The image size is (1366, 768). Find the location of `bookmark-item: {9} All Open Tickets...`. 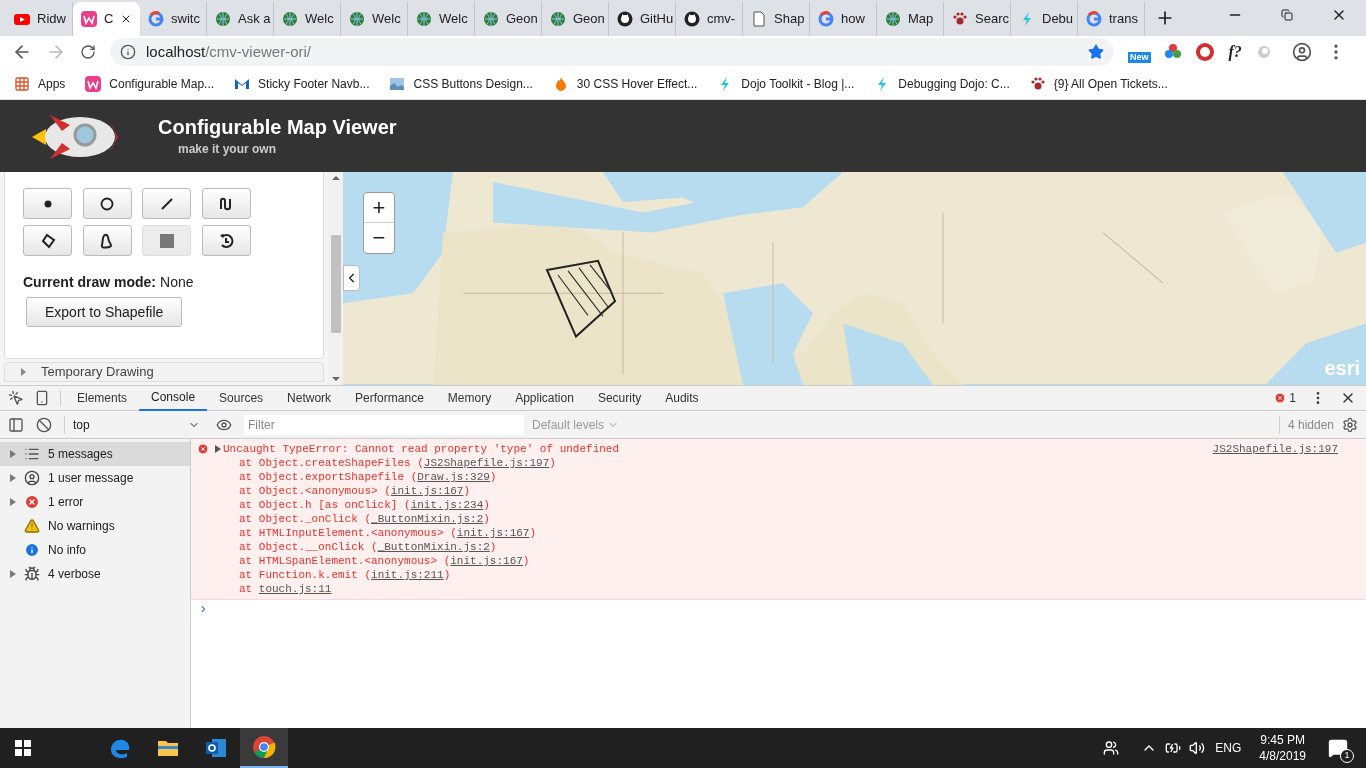

bookmark-item: {9} All Open Tickets... is located at coordinates (1098, 83).